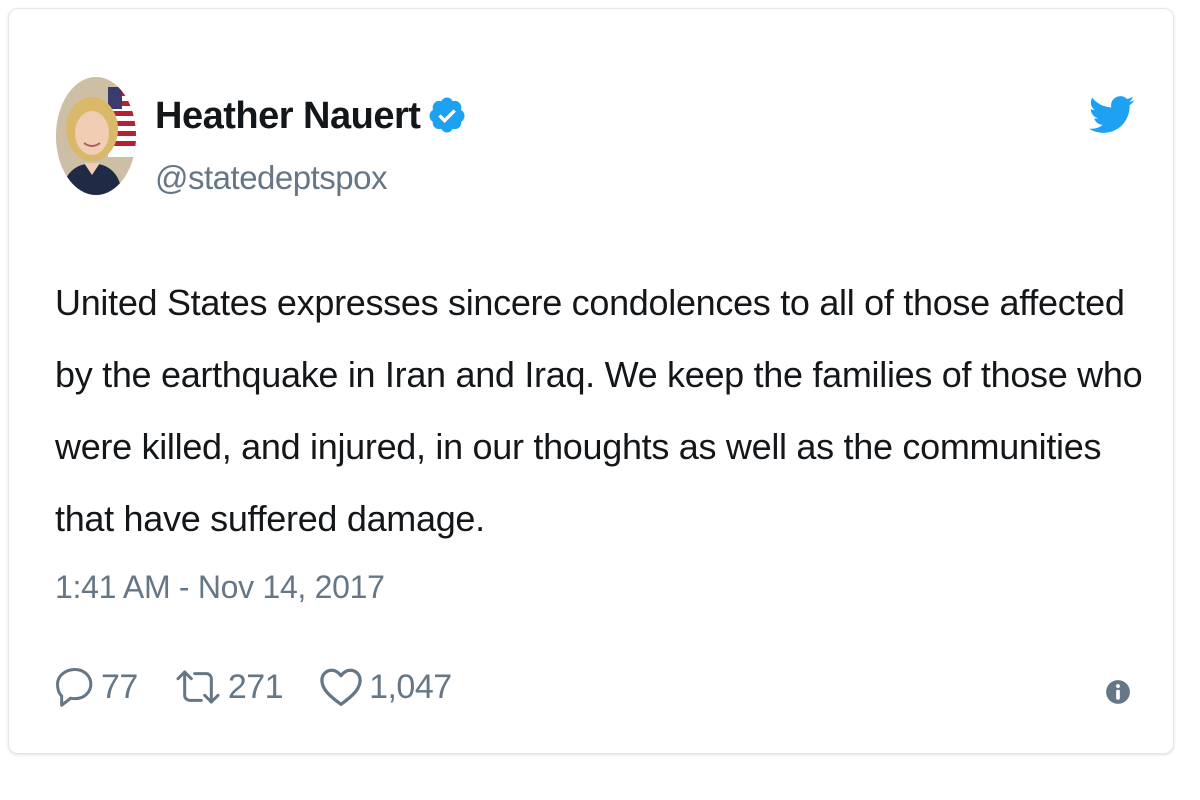 The height and width of the screenshot is (800, 1200). Describe the element at coordinates (119, 686) in the screenshot. I see `reply-count: 77` at that location.